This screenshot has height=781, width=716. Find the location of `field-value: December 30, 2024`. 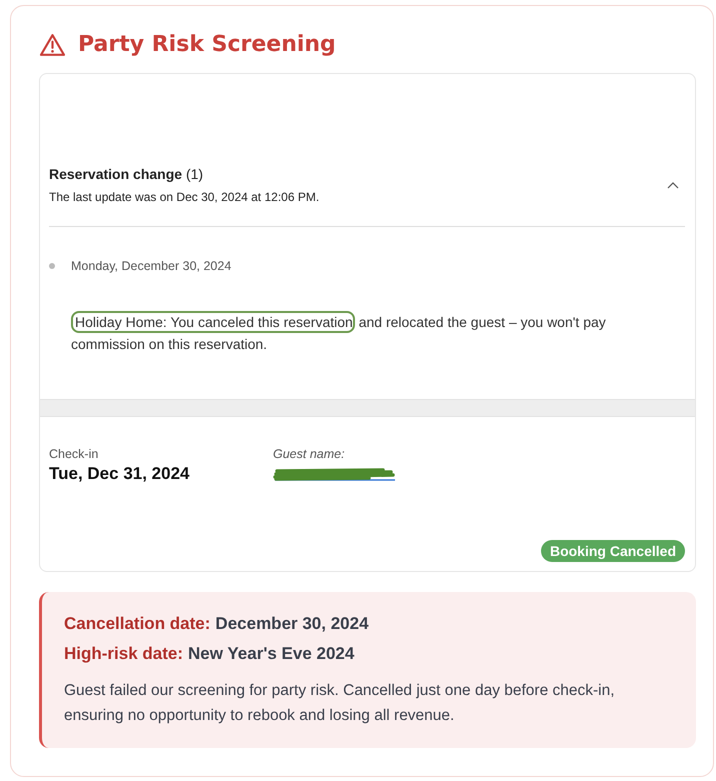

field-value: December 30, 2024 is located at coordinates (292, 623).